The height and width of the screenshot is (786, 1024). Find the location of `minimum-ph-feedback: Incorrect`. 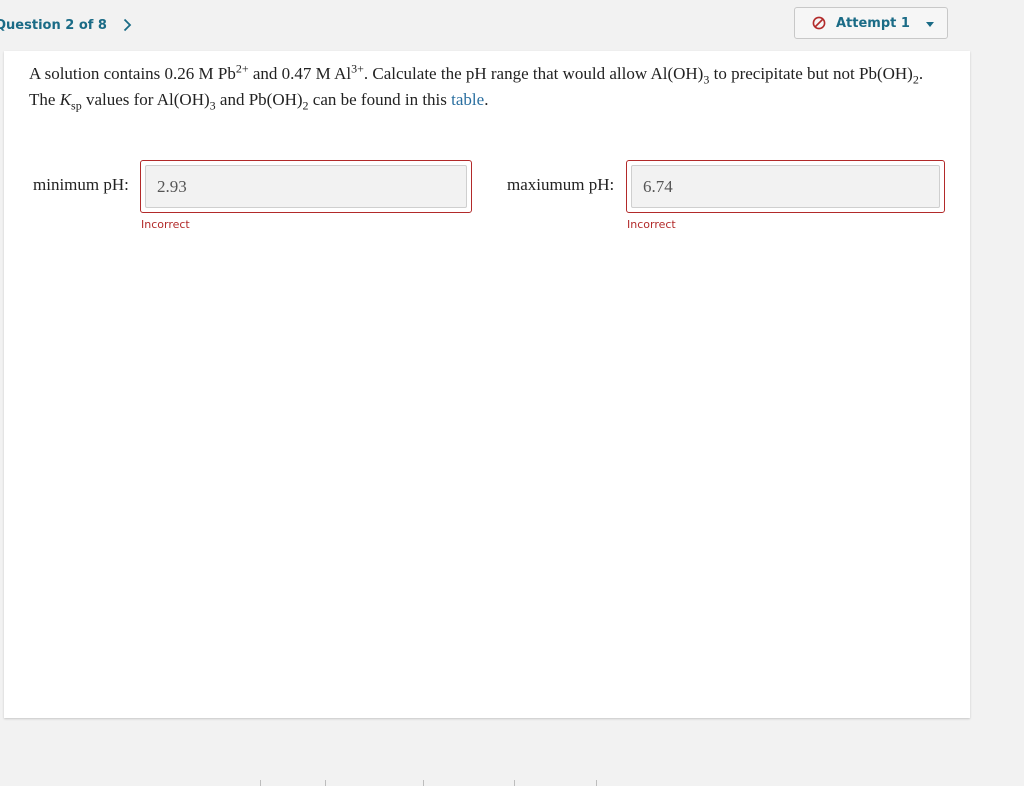

minimum-ph-feedback: Incorrect is located at coordinates (165, 224).